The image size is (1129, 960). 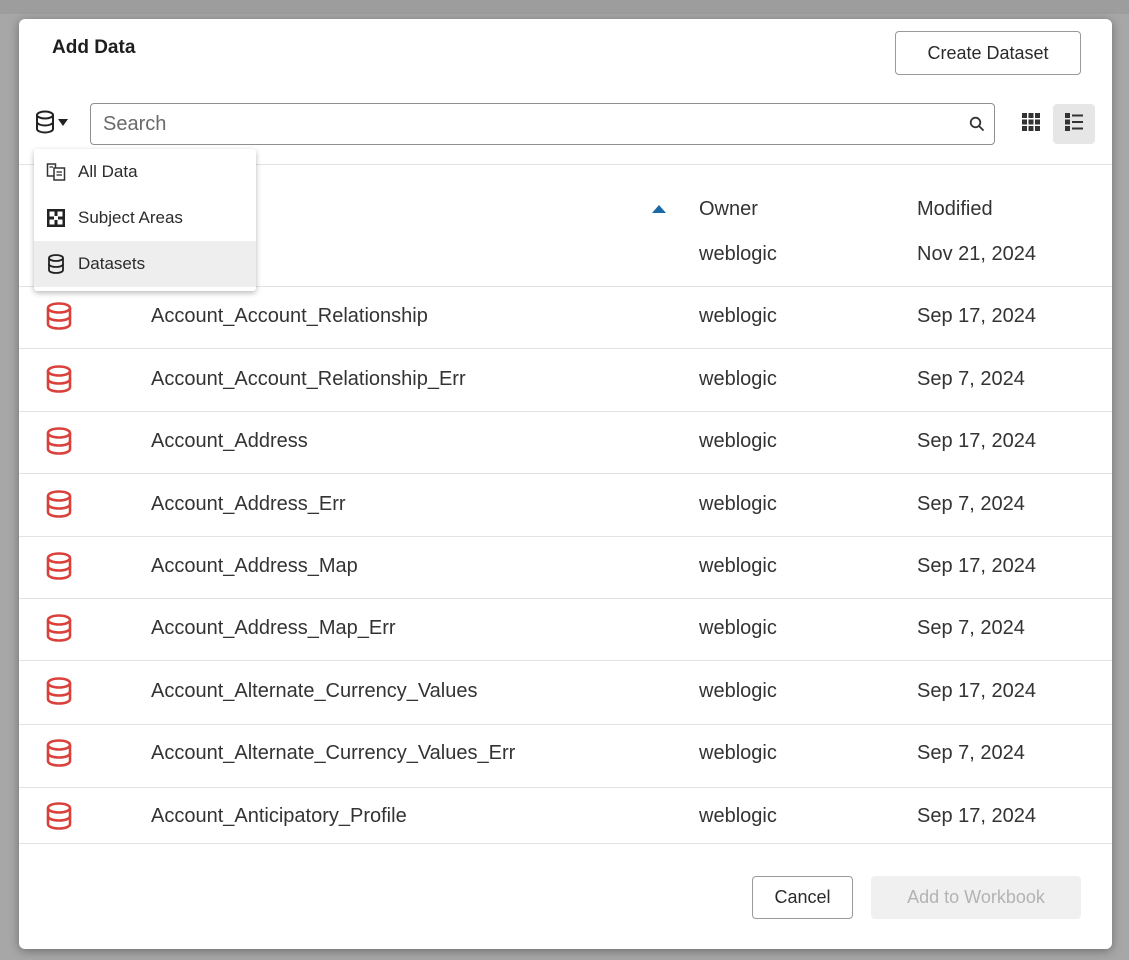 I want to click on menu-item-label: All Data, so click(x=108, y=171).